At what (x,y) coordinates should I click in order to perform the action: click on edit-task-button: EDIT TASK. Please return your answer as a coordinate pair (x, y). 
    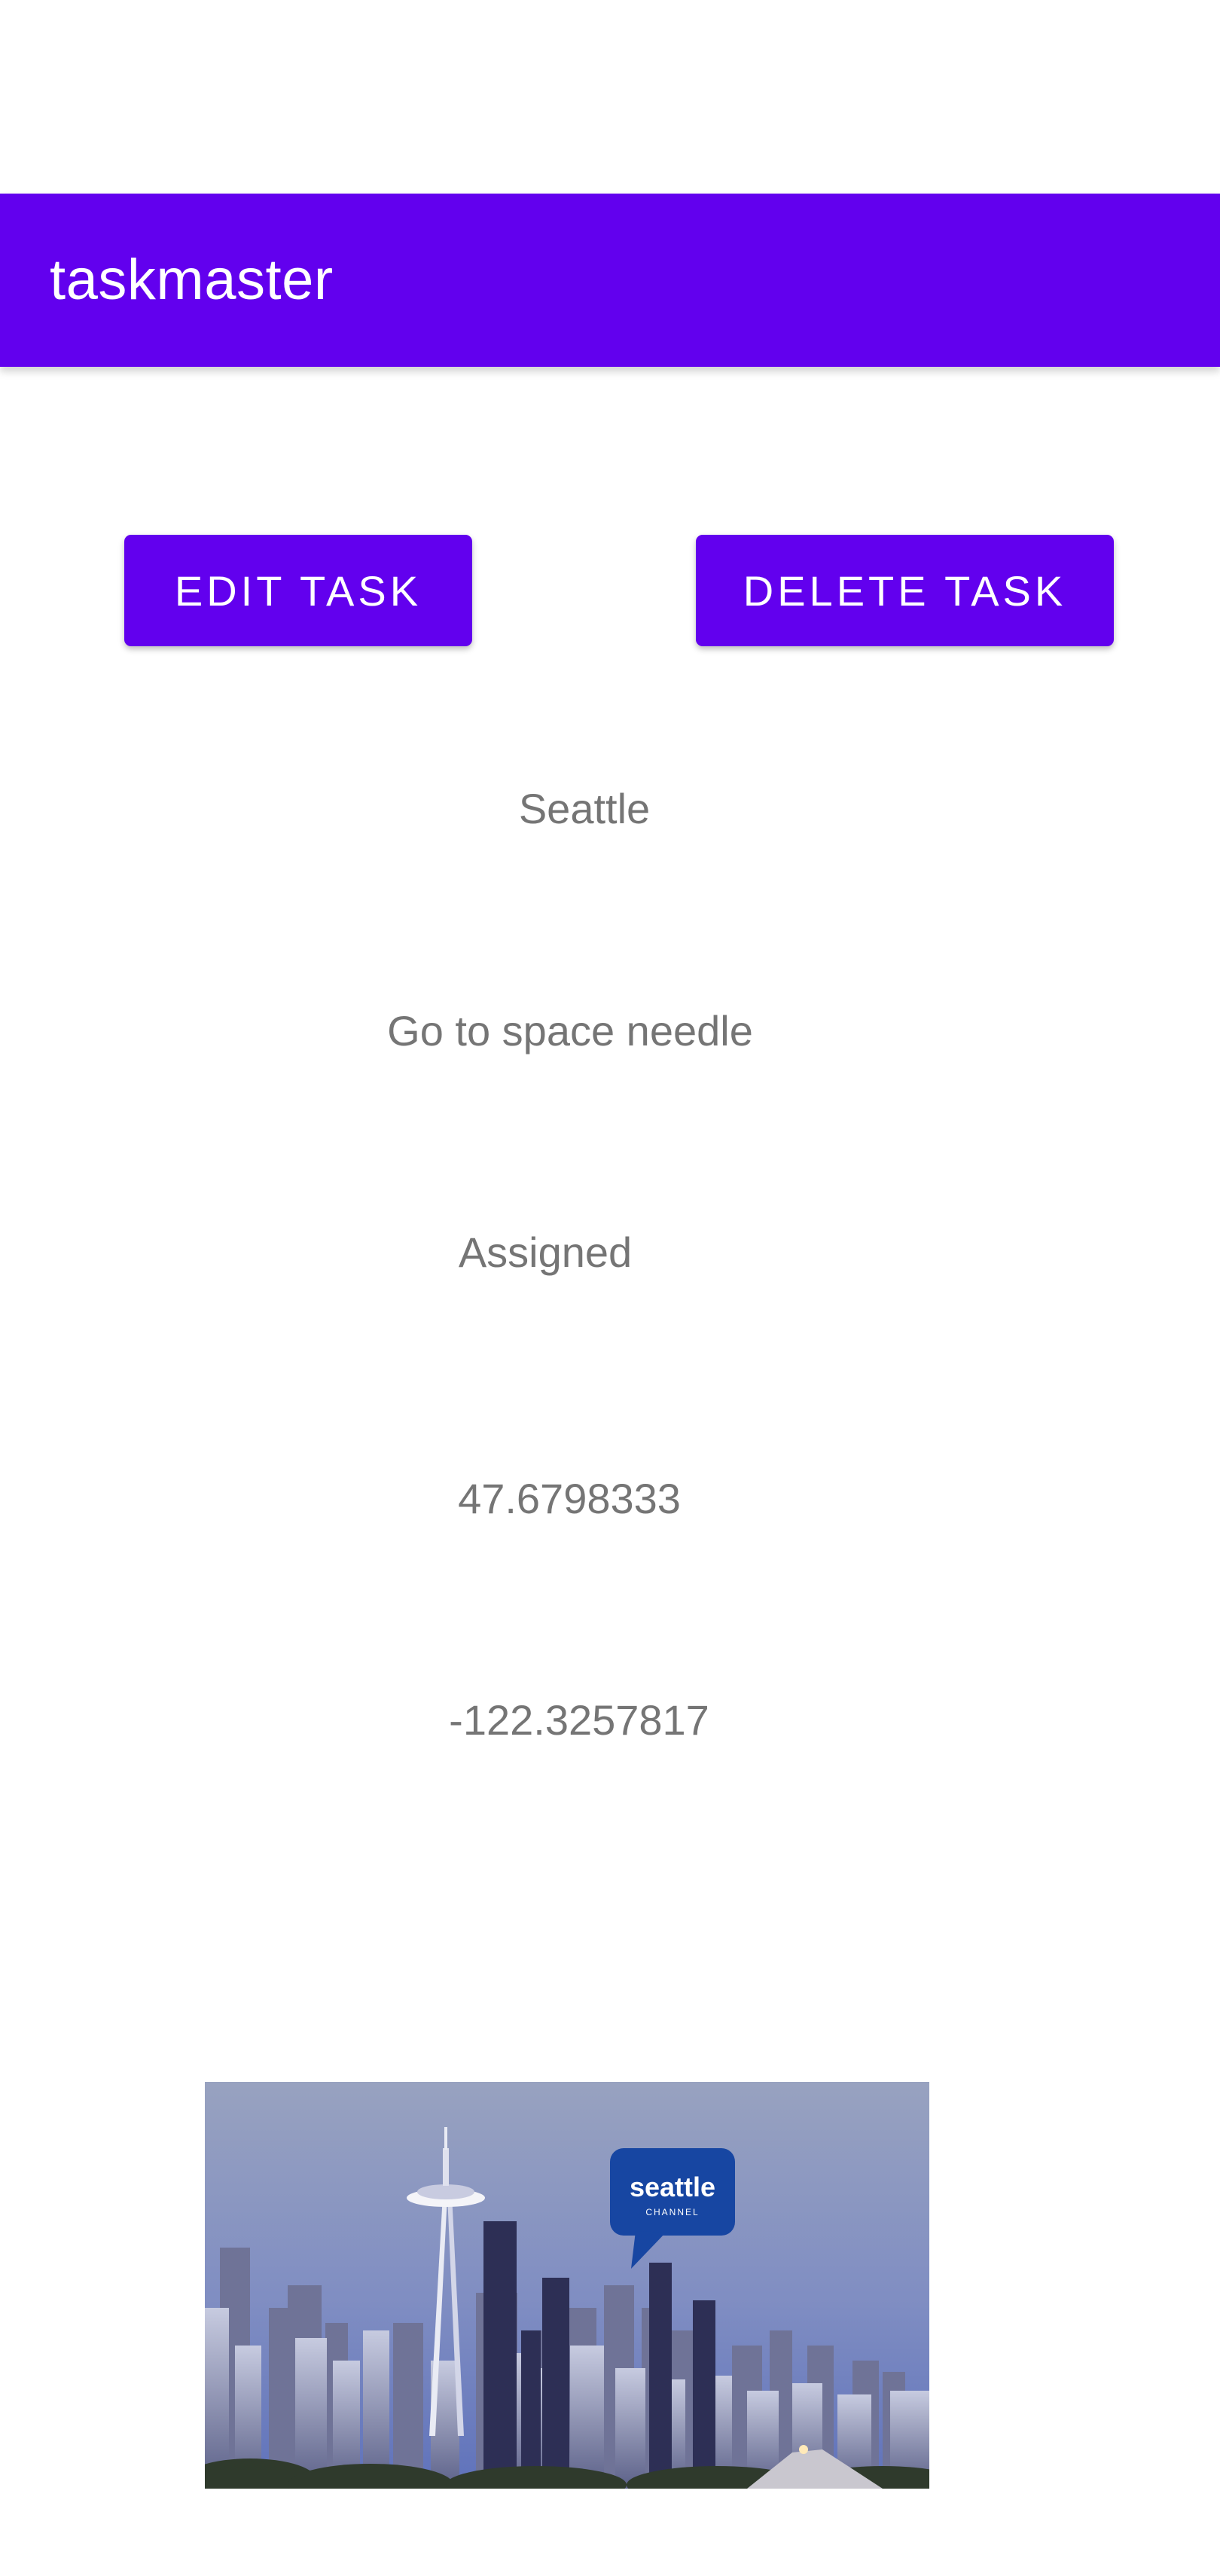
    Looking at the image, I should click on (298, 591).